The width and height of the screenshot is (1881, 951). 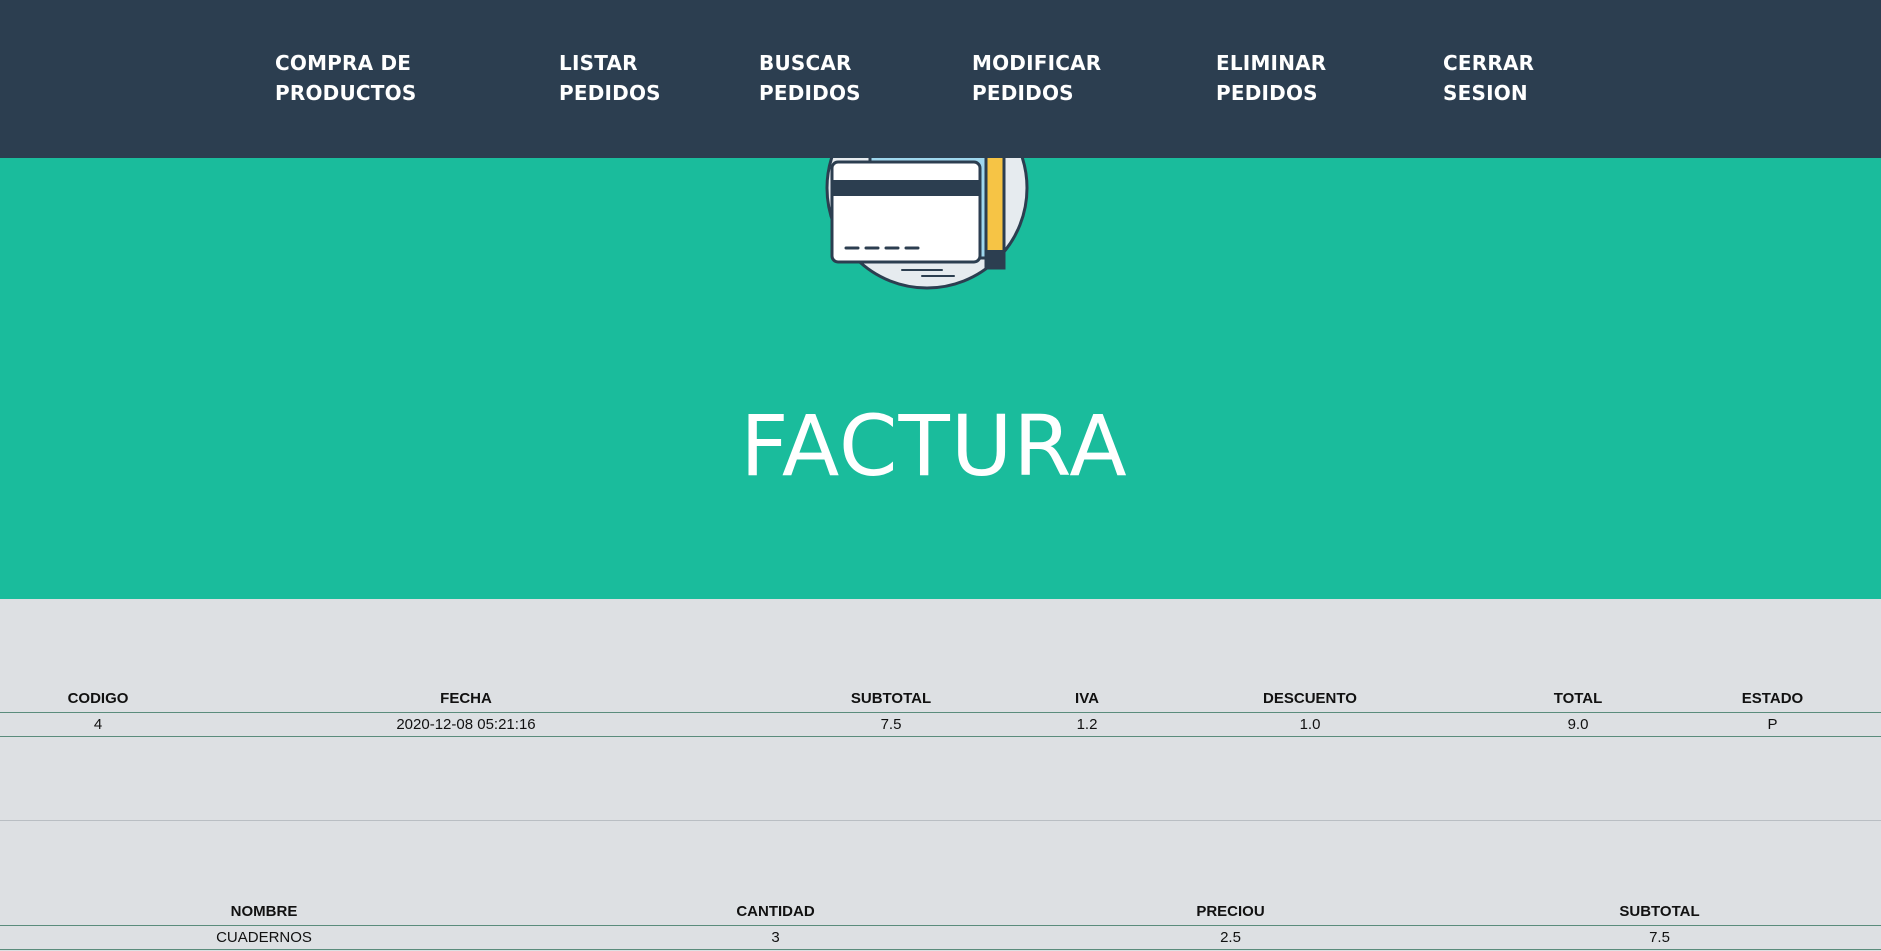 I want to click on page-title: FACTURA, so click(x=934, y=446).